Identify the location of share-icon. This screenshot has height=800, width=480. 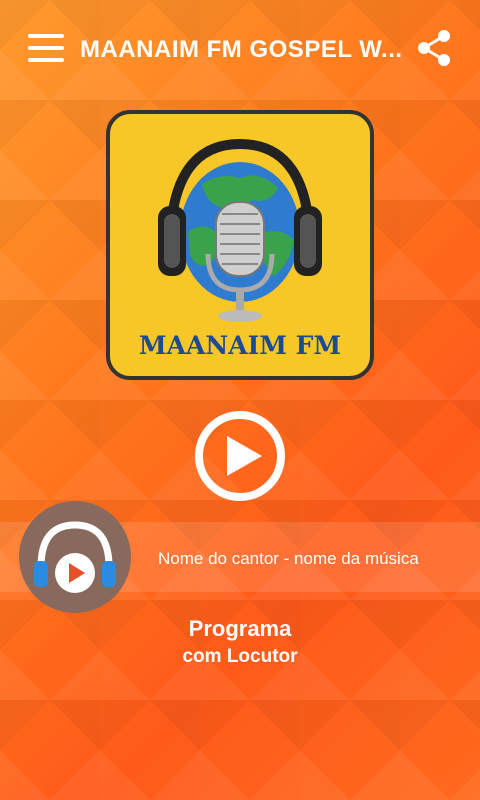
(434, 48).